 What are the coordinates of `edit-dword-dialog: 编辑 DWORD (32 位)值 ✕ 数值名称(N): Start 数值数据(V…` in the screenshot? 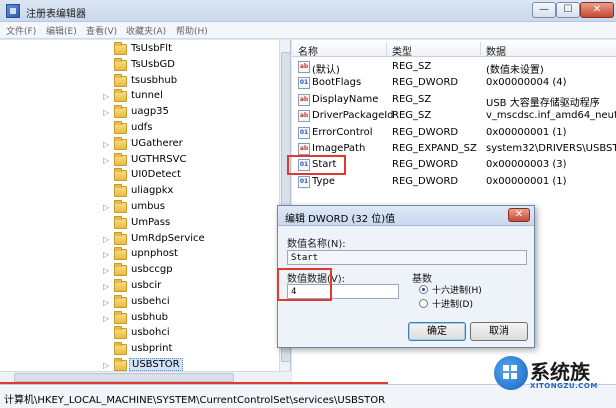 It's located at (406, 276).